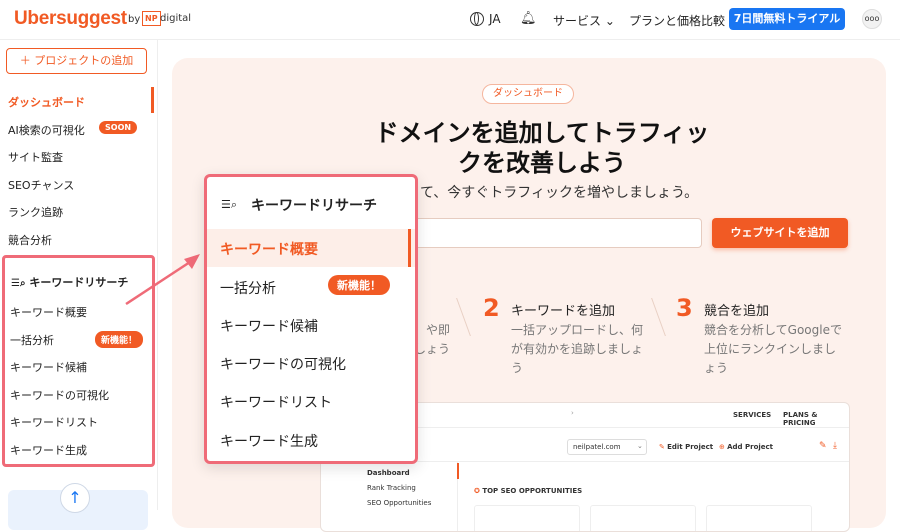 This screenshot has width=900, height=532. What do you see at coordinates (409, 248) in the screenshot?
I see `popup-active-bar` at bounding box center [409, 248].